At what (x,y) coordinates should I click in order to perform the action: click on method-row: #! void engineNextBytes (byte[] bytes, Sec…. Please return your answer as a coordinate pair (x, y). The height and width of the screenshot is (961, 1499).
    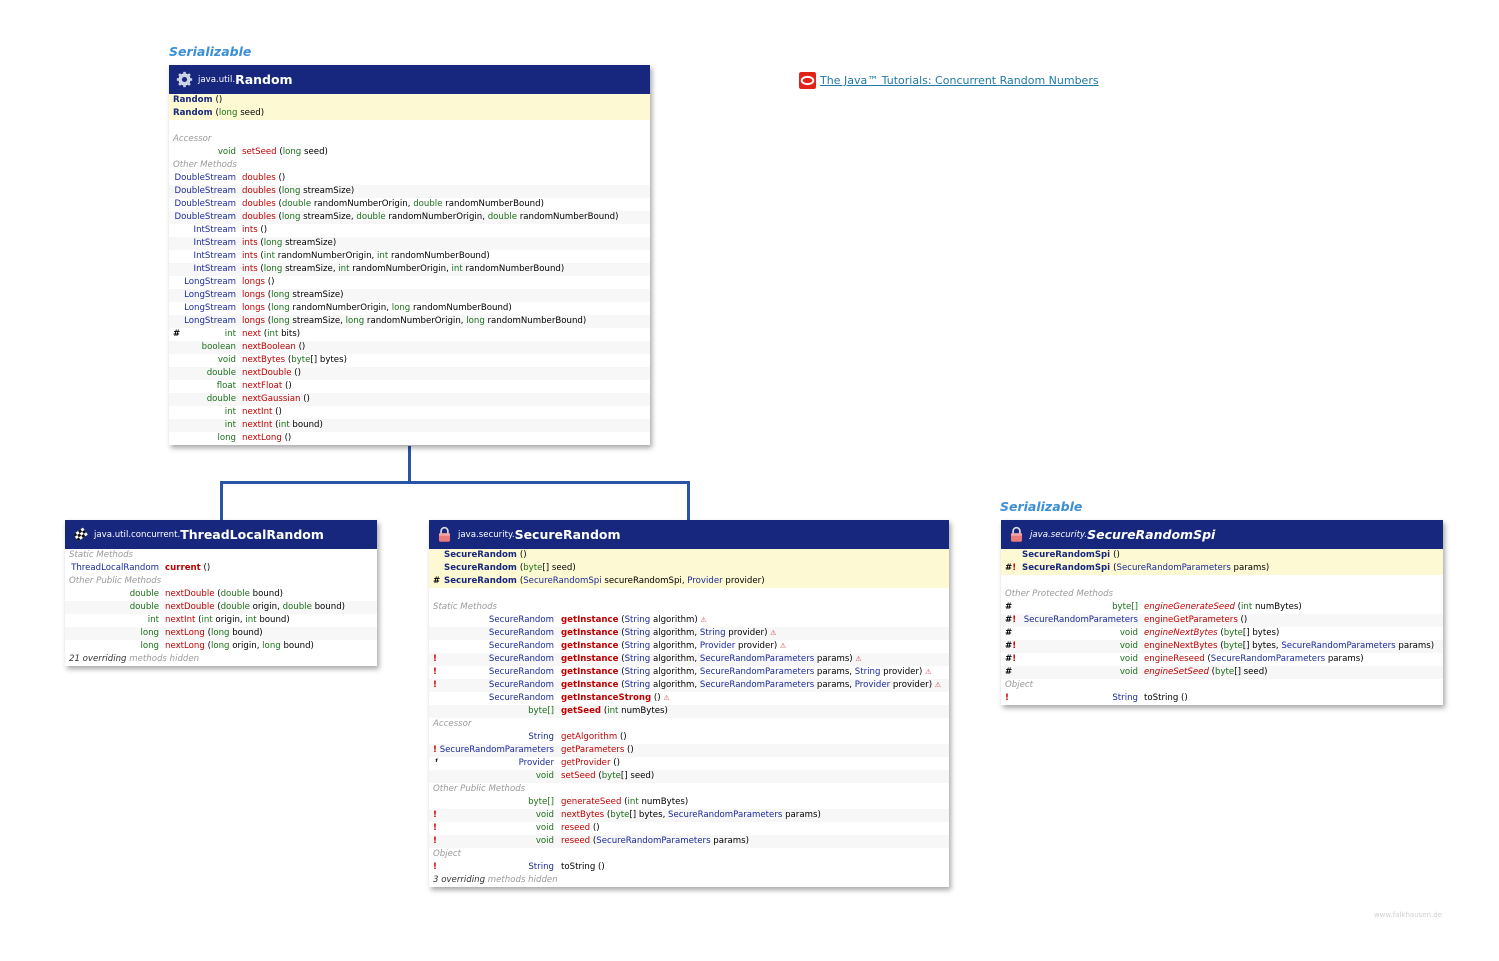
    Looking at the image, I should click on (1222, 646).